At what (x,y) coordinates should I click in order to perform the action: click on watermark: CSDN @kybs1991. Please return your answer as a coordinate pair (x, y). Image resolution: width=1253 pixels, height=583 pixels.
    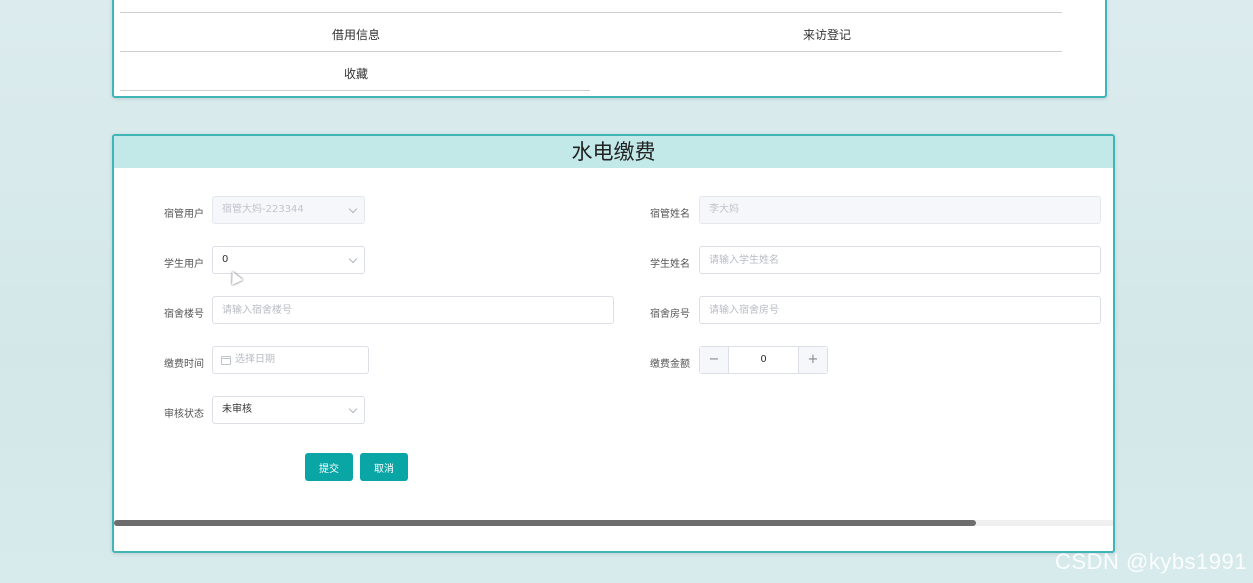
    Looking at the image, I should click on (1151, 561).